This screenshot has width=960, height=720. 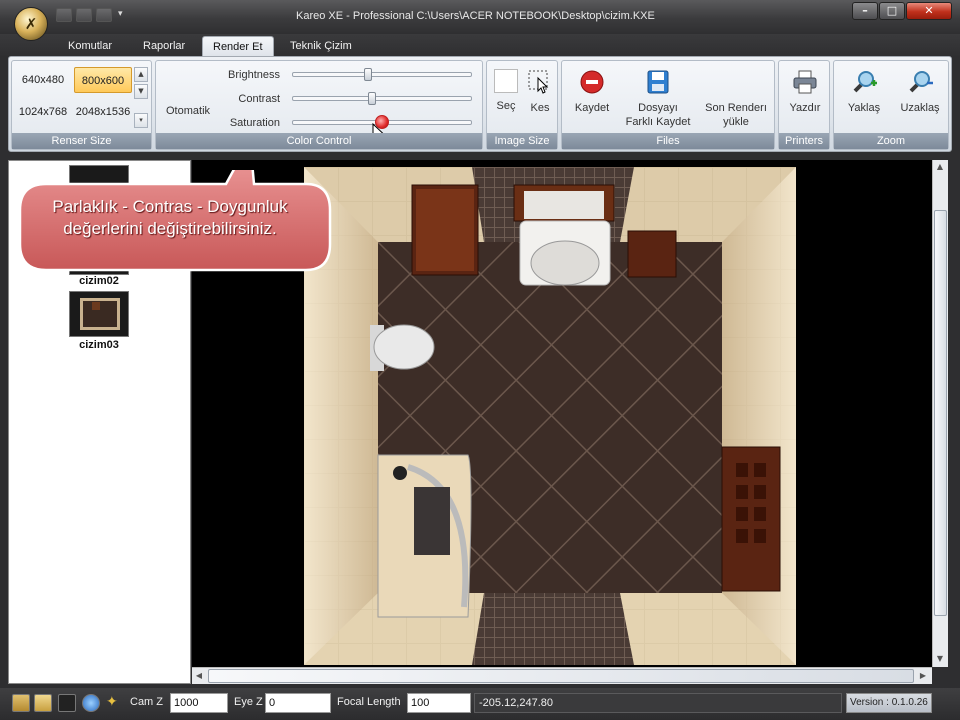 What do you see at coordinates (372, 98) in the screenshot?
I see `contrast-slider-thumb` at bounding box center [372, 98].